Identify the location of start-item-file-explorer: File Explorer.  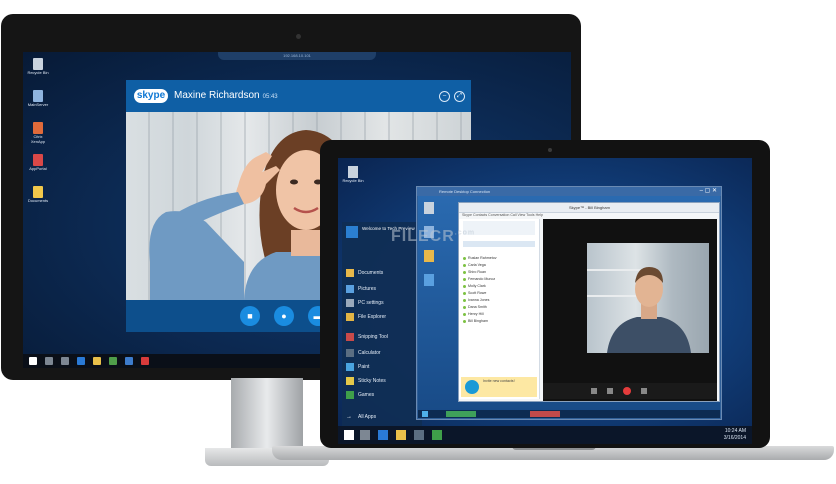
(383, 317).